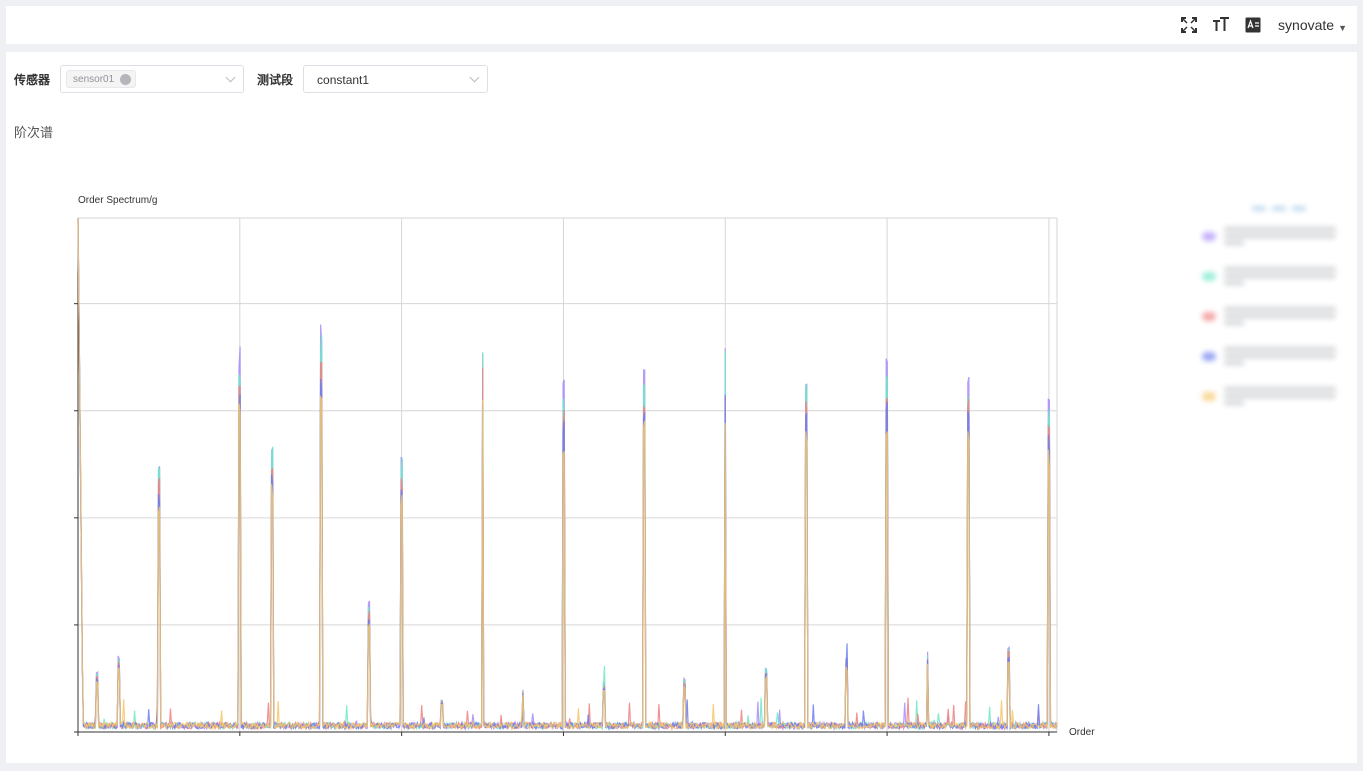 This screenshot has width=1363, height=771. I want to click on header-actions: synovate ▼, so click(1263, 25).